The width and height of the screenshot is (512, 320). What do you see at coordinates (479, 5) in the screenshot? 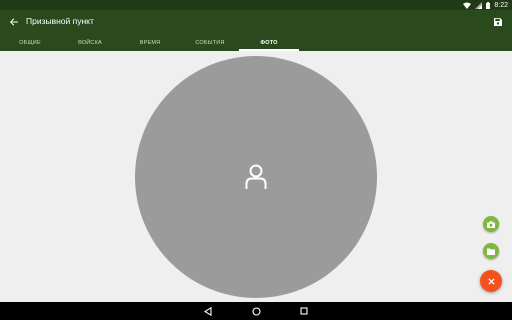
I see `signal-icon` at bounding box center [479, 5].